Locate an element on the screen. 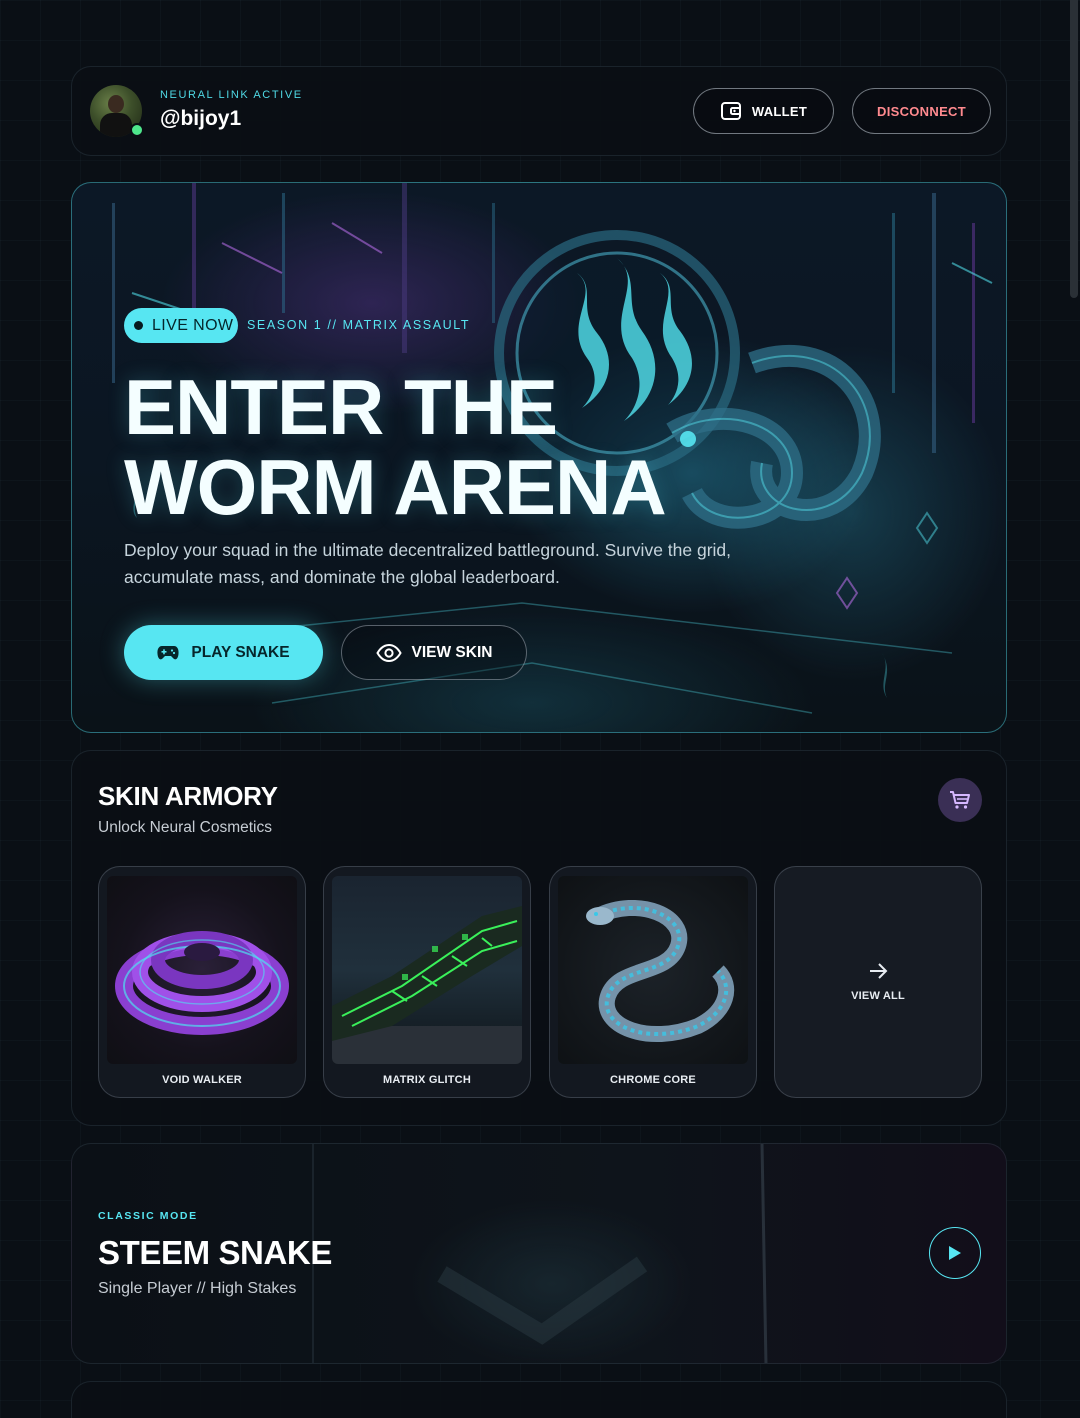 Image resolution: width=1080 pixels, height=1418 pixels. view-skin-button: VIEW SKIN is located at coordinates (434, 652).